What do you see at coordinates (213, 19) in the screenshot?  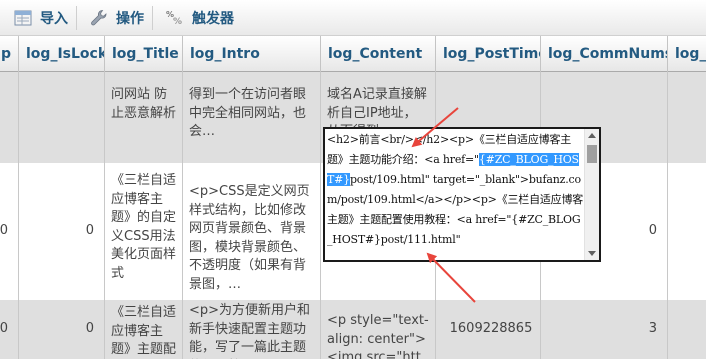 I see `trigger-label: 触发器` at bounding box center [213, 19].